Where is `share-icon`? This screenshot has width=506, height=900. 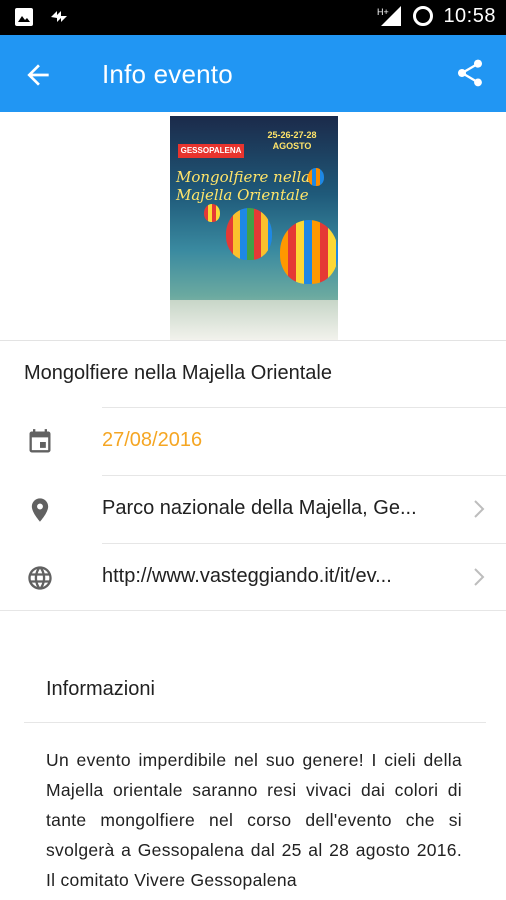 share-icon is located at coordinates (470, 73).